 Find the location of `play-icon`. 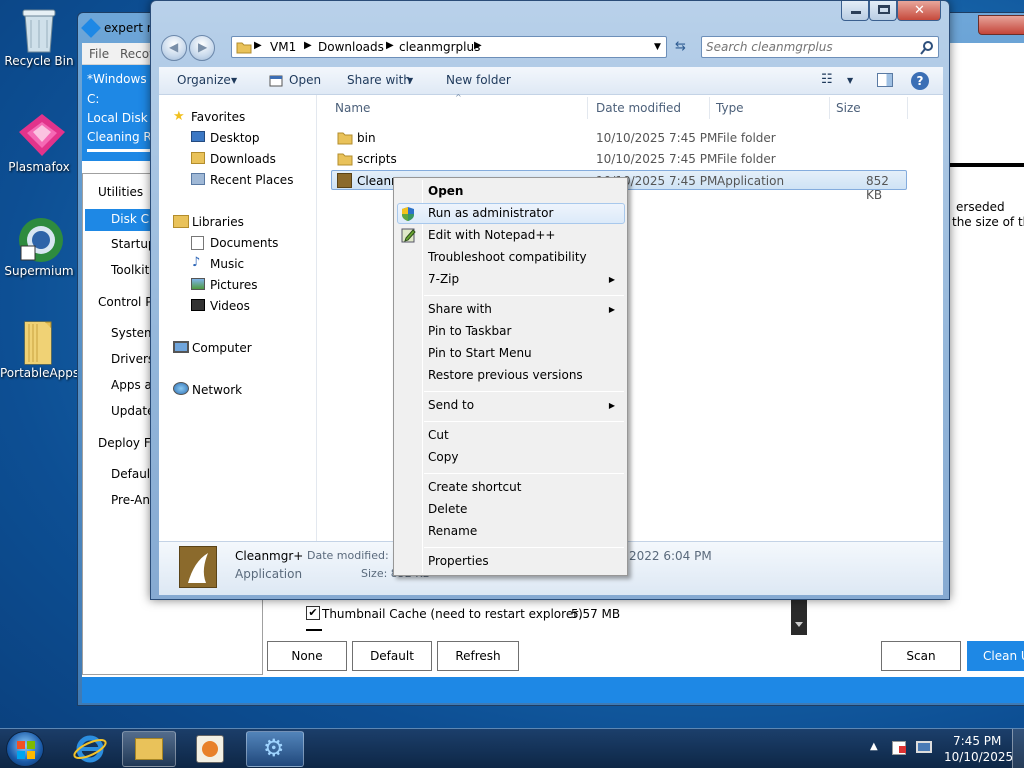

play-icon is located at coordinates (210, 749).